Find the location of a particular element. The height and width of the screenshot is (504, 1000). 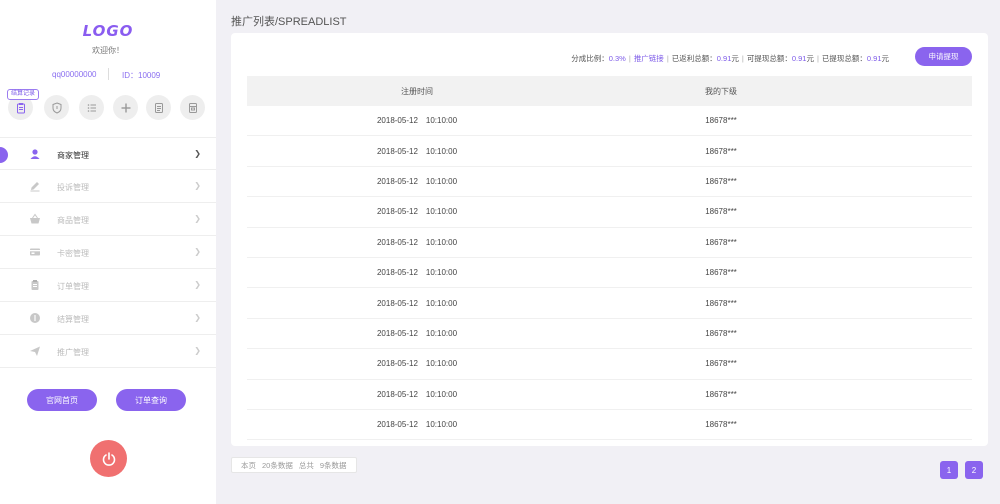

archive-icon is located at coordinates (192, 107).